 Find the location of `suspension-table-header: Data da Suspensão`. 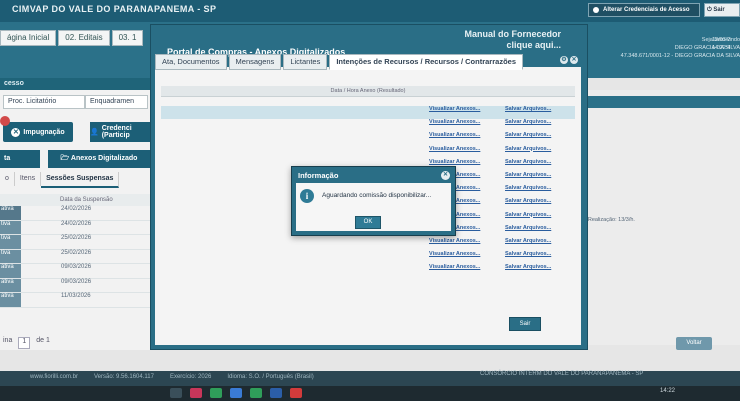

suspension-table-header: Data da Suspensão is located at coordinates (75, 200).